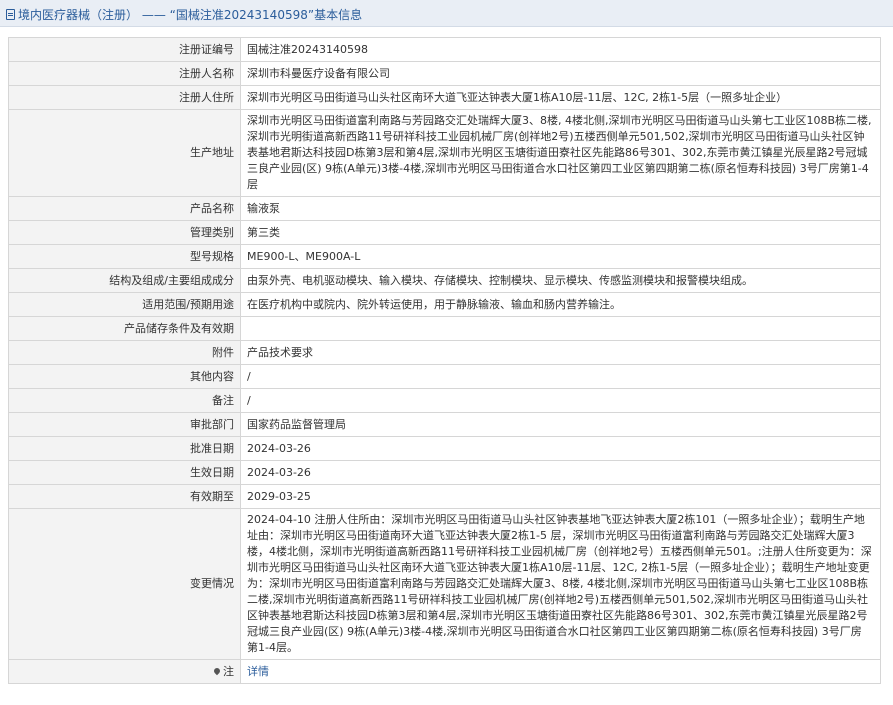  What do you see at coordinates (258, 671) in the screenshot?
I see `details-link: 详情` at bounding box center [258, 671].